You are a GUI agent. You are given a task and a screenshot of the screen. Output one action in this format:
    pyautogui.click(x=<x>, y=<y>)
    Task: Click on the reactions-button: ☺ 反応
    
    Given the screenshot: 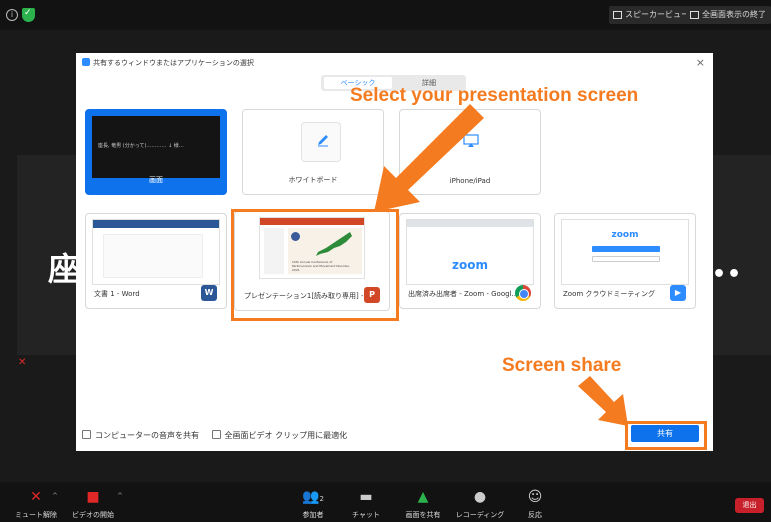 What is the action you would take?
    pyautogui.click(x=535, y=502)
    